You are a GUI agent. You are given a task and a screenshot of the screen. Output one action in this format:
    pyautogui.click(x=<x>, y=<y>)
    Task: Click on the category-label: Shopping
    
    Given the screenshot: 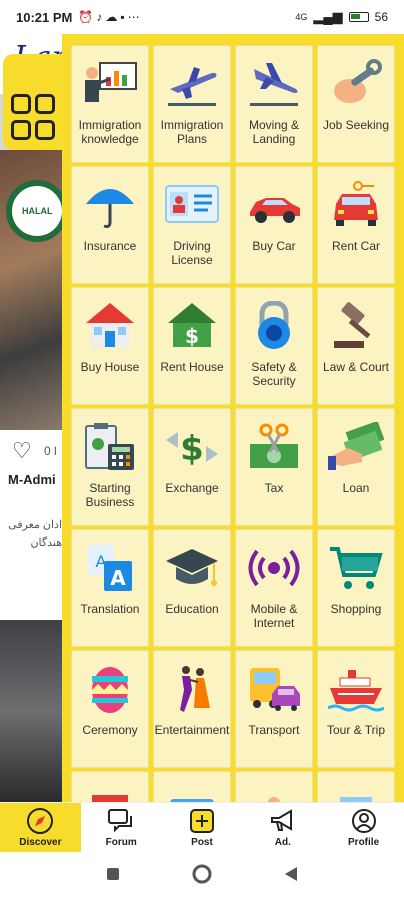 What is the action you would take?
    pyautogui.click(x=356, y=609)
    